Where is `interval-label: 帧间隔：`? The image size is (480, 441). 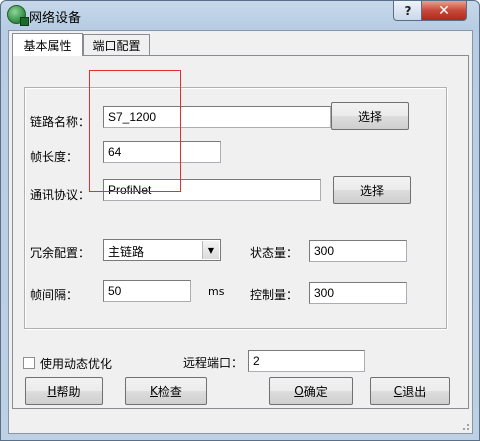
interval-label: 帧间隔： is located at coordinates (54, 295).